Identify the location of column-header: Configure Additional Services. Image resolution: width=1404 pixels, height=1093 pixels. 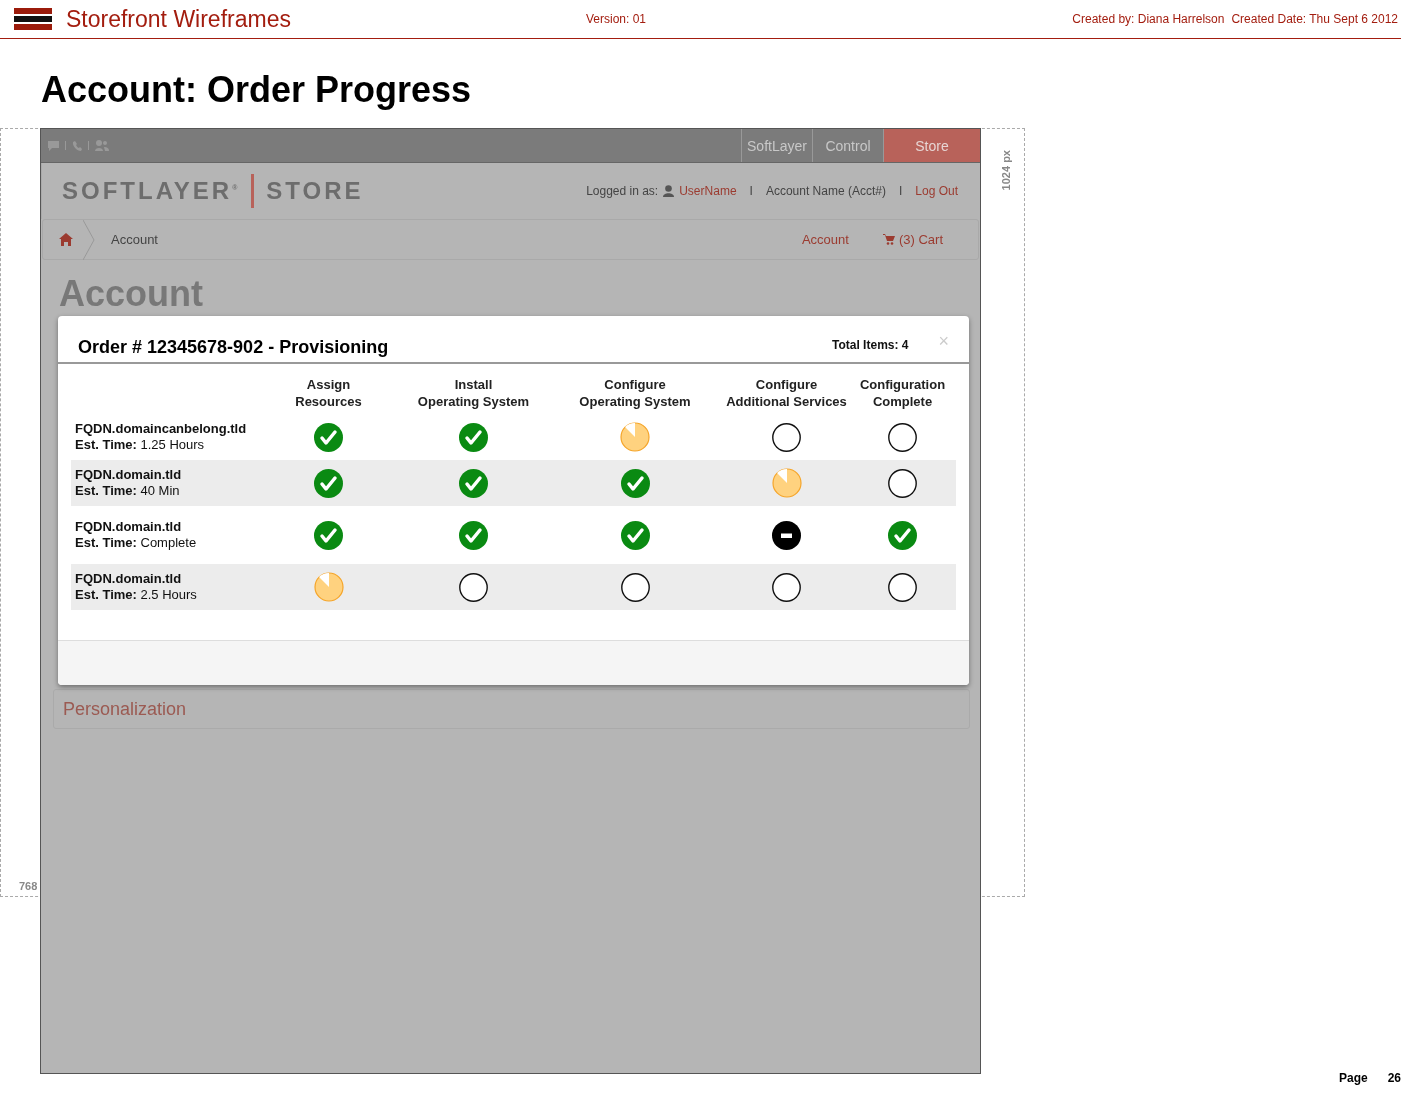
(786, 393).